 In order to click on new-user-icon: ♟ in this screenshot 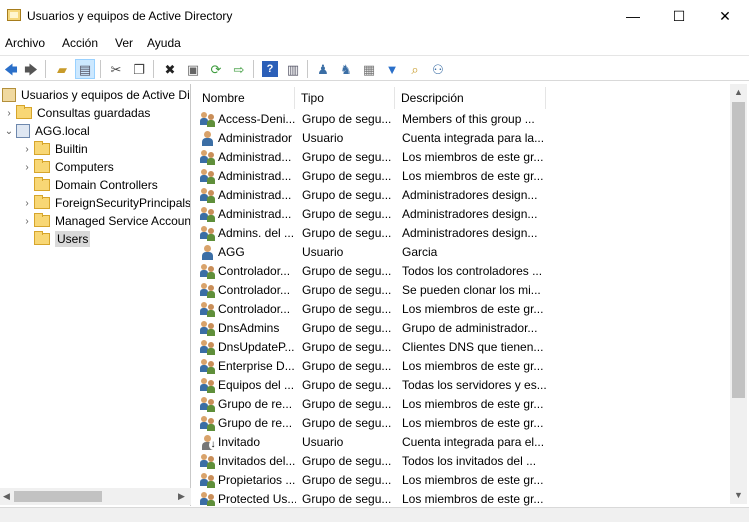, I will do `click(323, 69)`.